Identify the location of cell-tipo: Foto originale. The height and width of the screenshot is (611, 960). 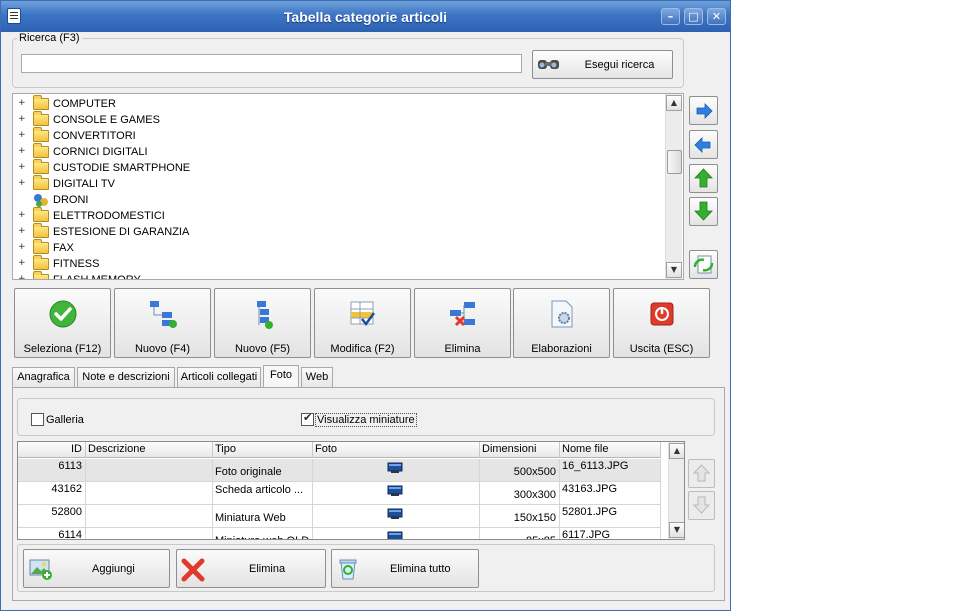
(263, 470).